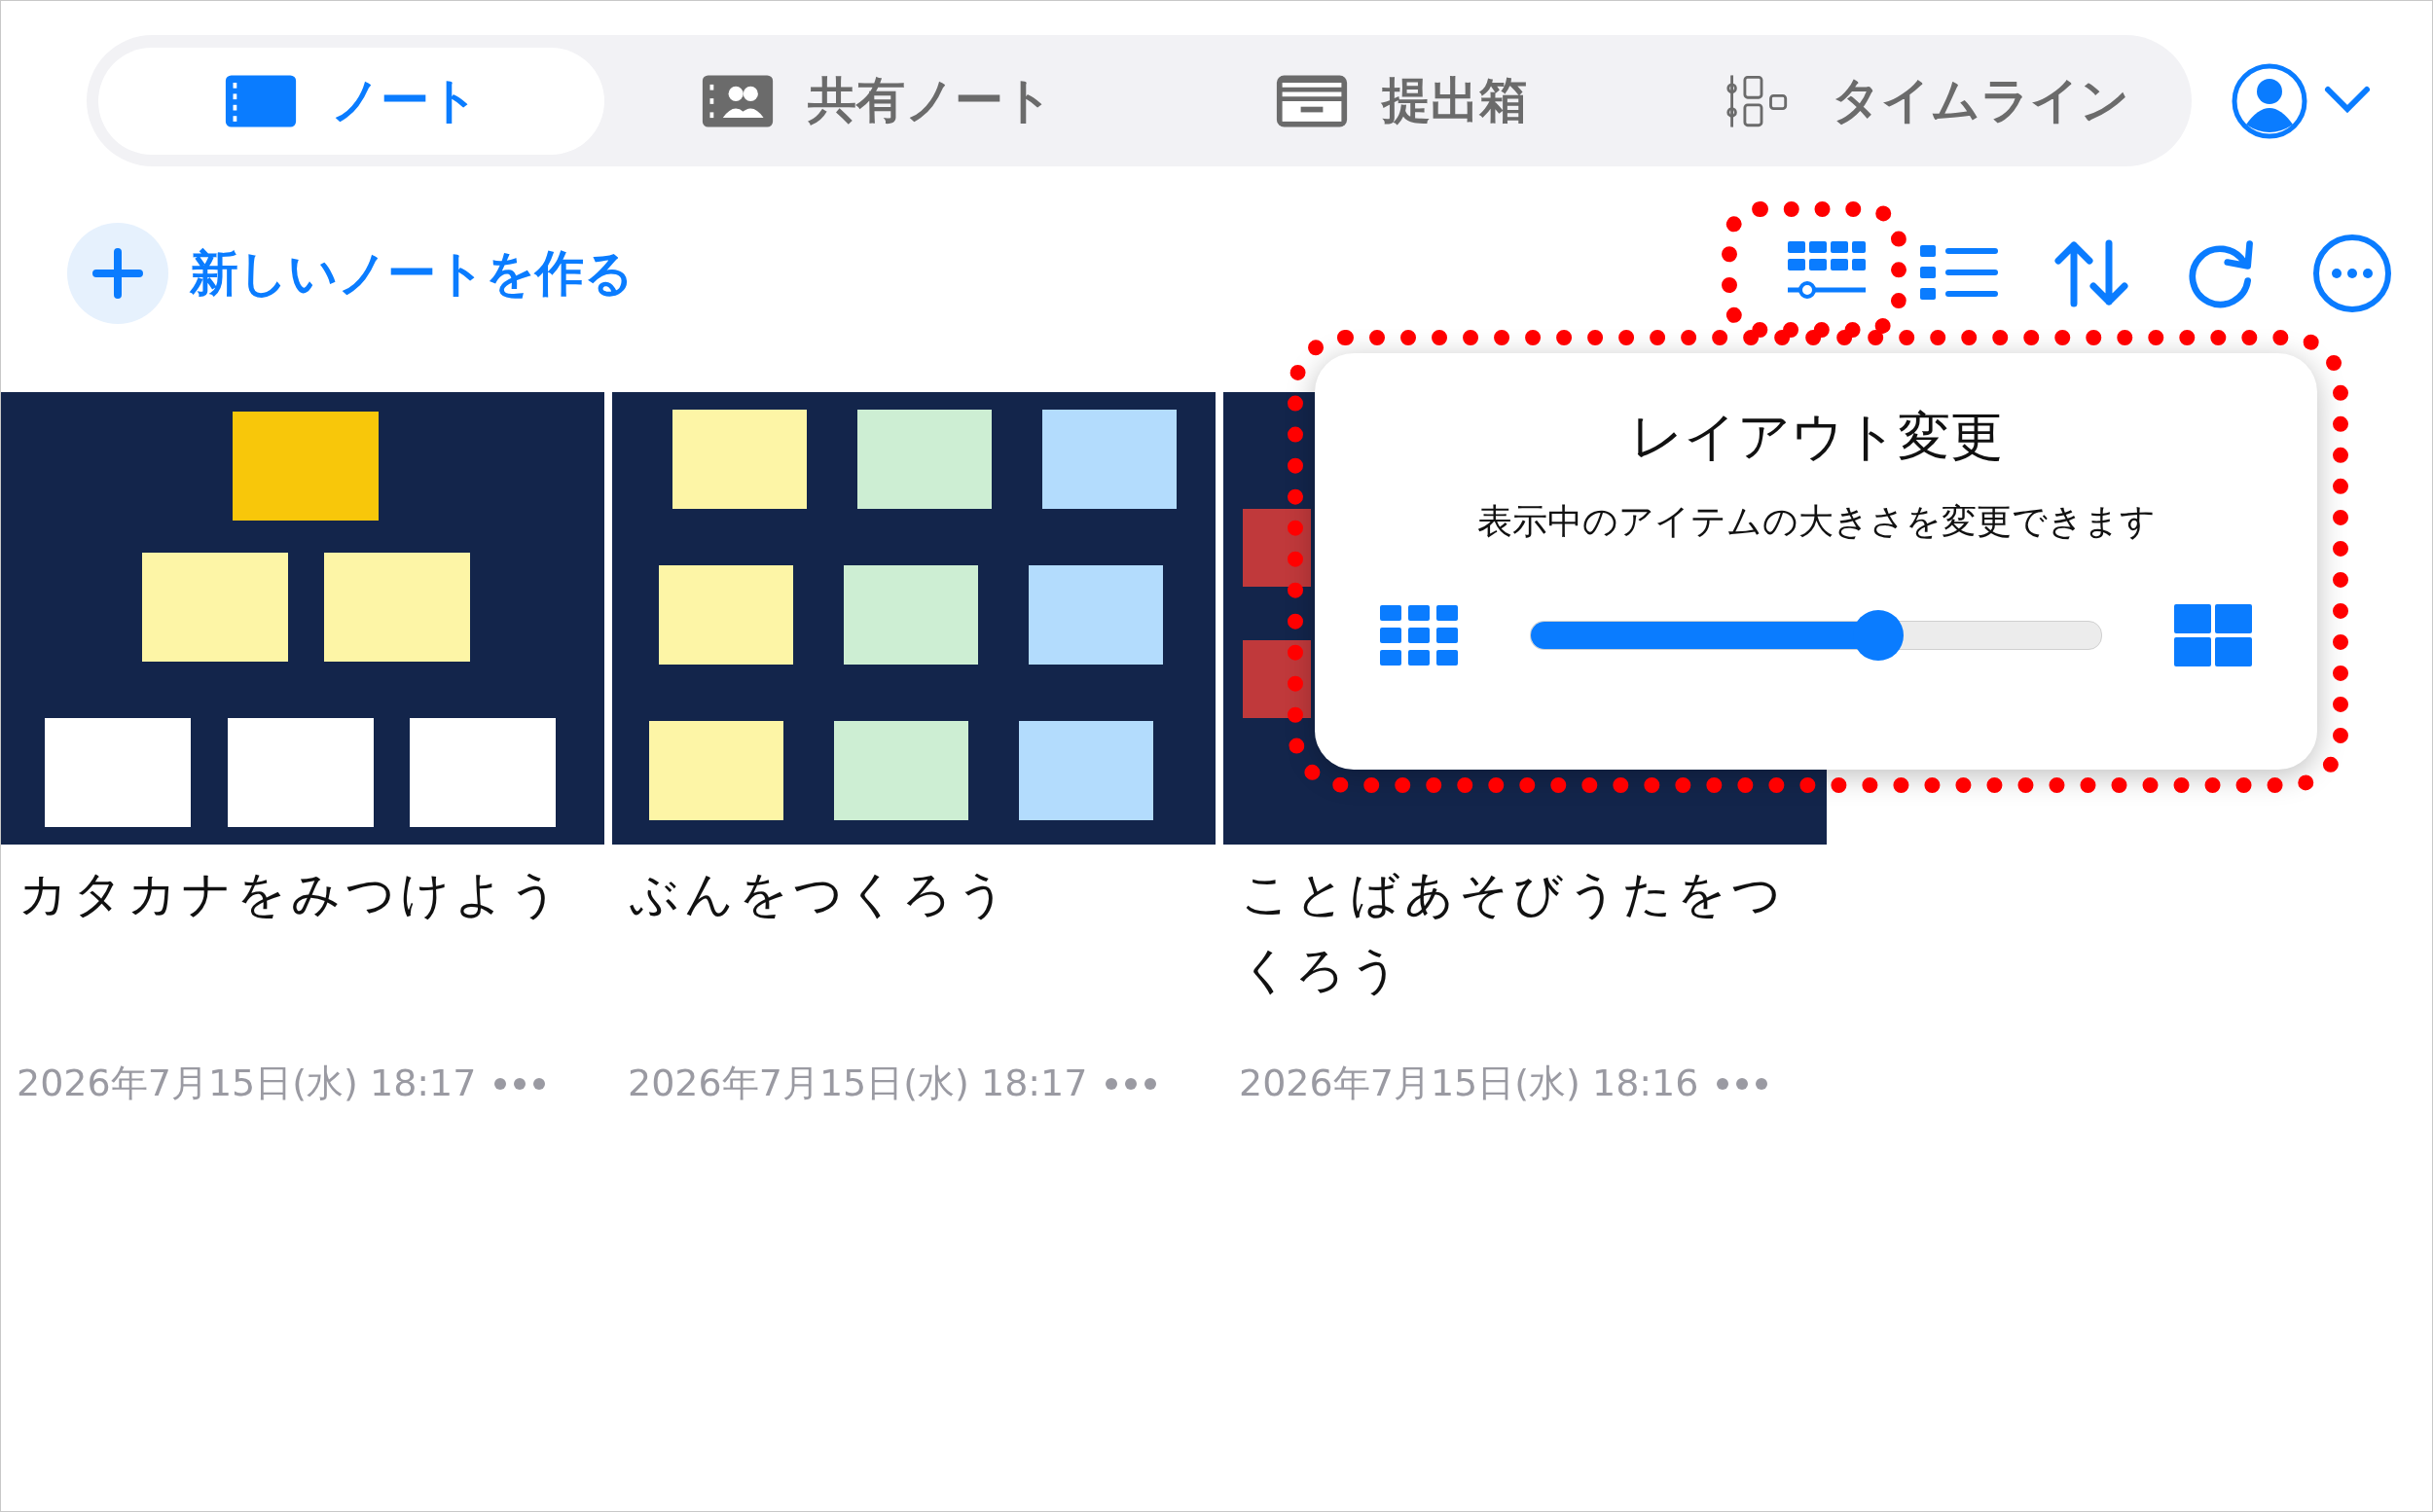  Describe the element at coordinates (1419, 635) in the screenshot. I see `small-grid-icon` at that location.